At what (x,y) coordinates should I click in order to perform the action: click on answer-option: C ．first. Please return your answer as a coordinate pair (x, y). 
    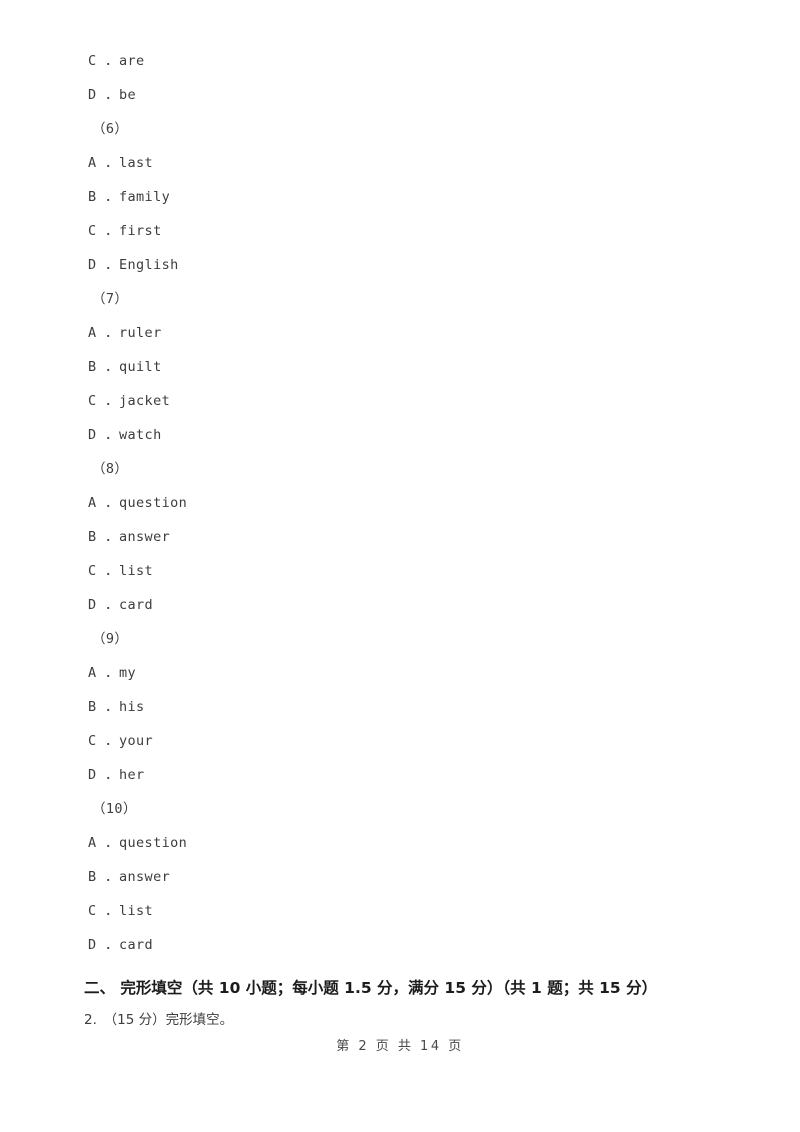
    Looking at the image, I should click on (125, 231).